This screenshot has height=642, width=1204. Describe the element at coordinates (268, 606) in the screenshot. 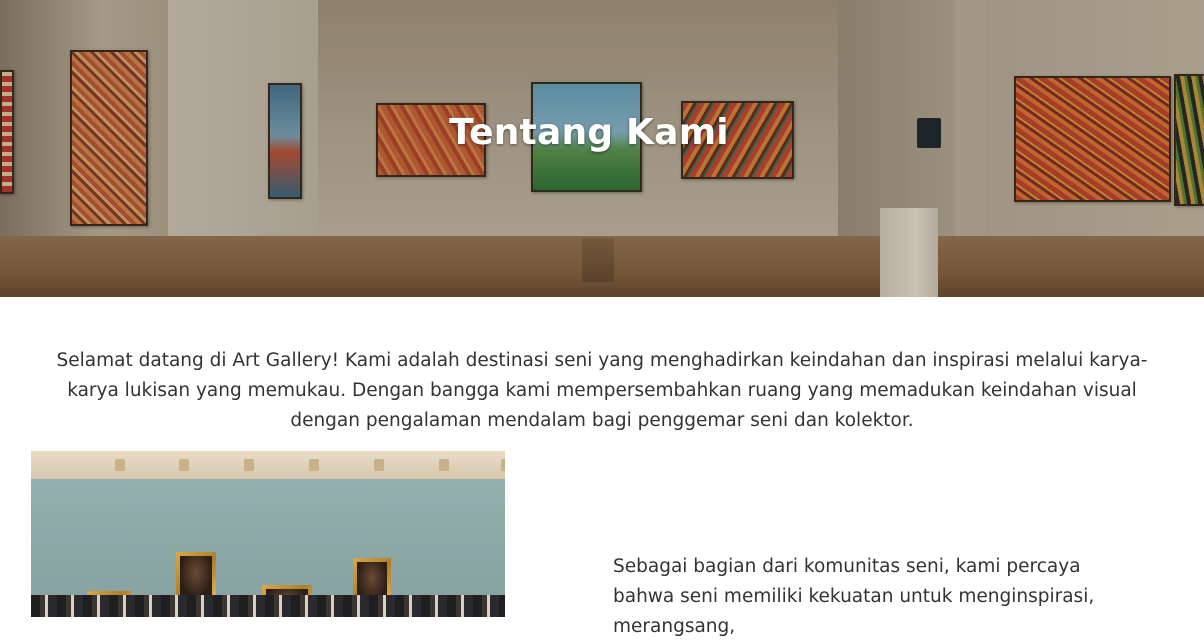

I see `visitors-crowd` at that location.